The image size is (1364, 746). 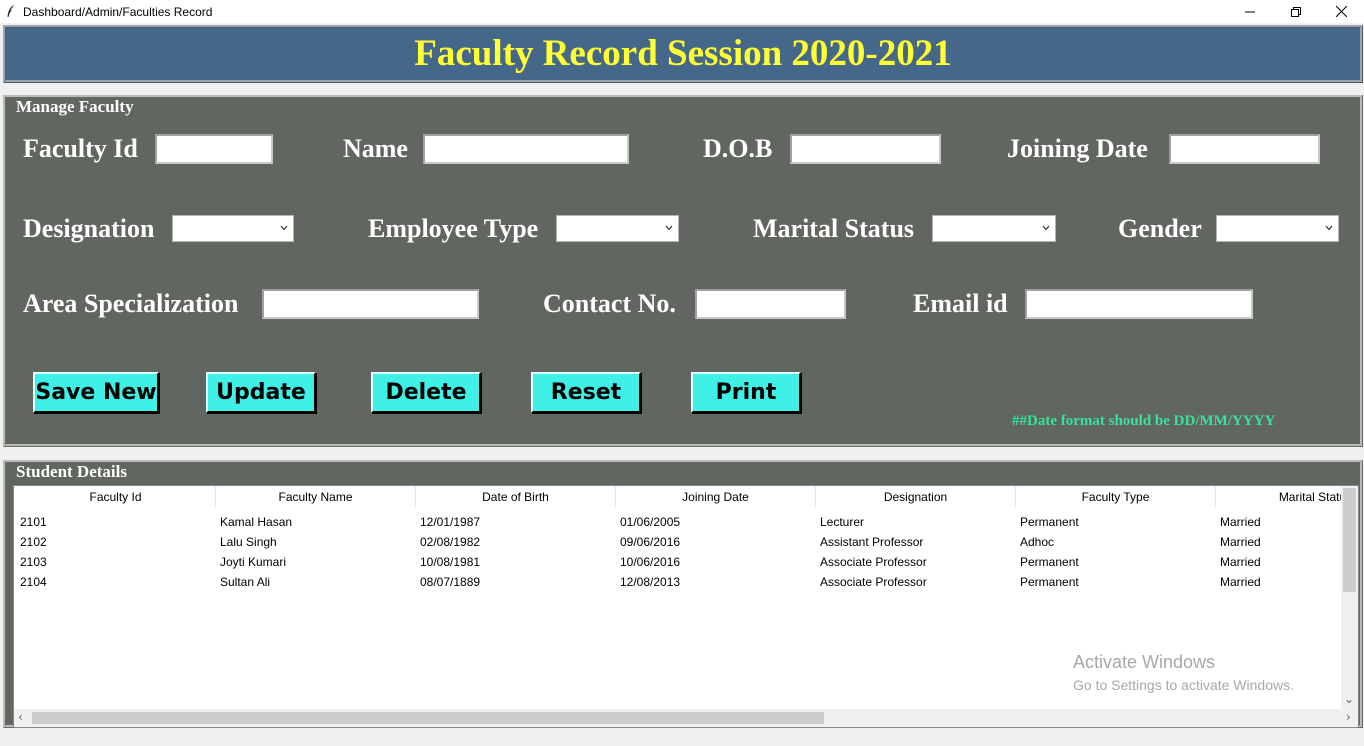 I want to click on designation-label: Designation, so click(x=89, y=228).